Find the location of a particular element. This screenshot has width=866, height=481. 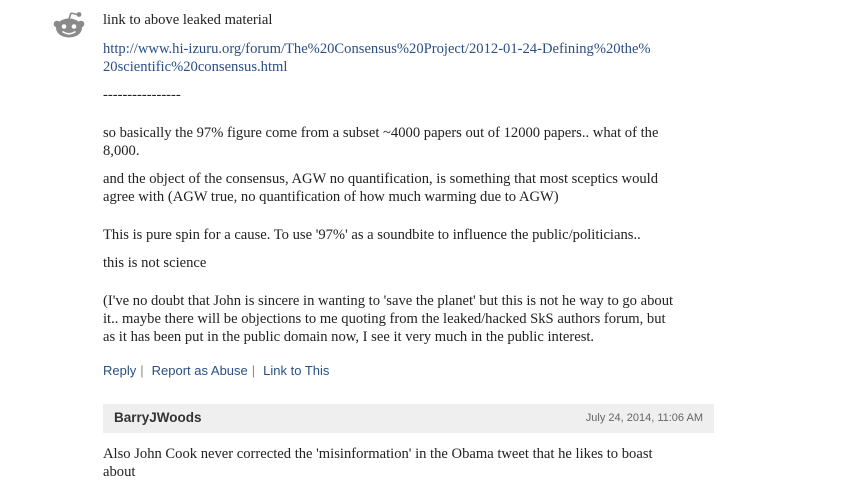

reddit-alien-icon is located at coordinates (69, 25).